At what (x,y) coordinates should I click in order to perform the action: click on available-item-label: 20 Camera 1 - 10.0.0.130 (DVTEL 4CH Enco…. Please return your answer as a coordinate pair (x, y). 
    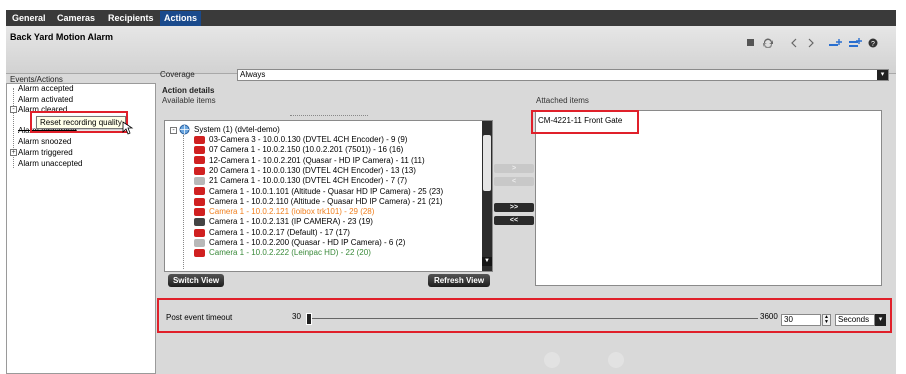
    Looking at the image, I should click on (312, 170).